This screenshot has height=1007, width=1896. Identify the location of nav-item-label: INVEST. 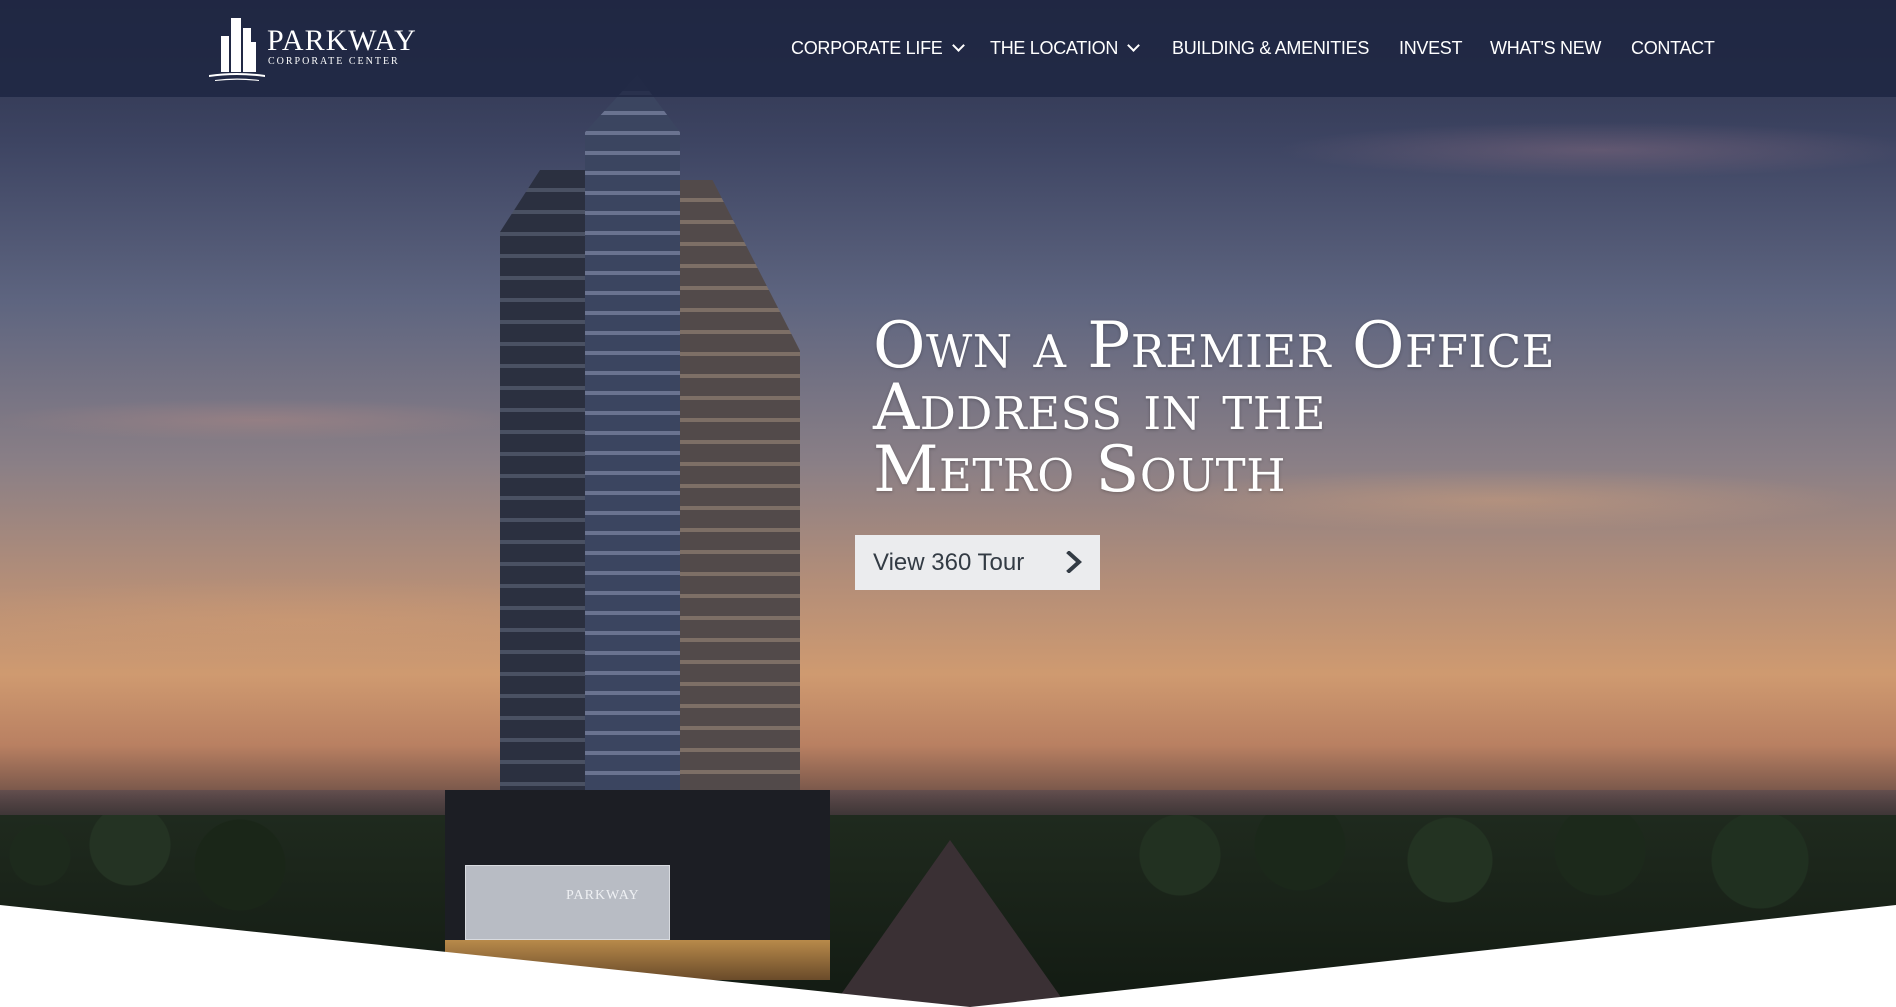
(1431, 48).